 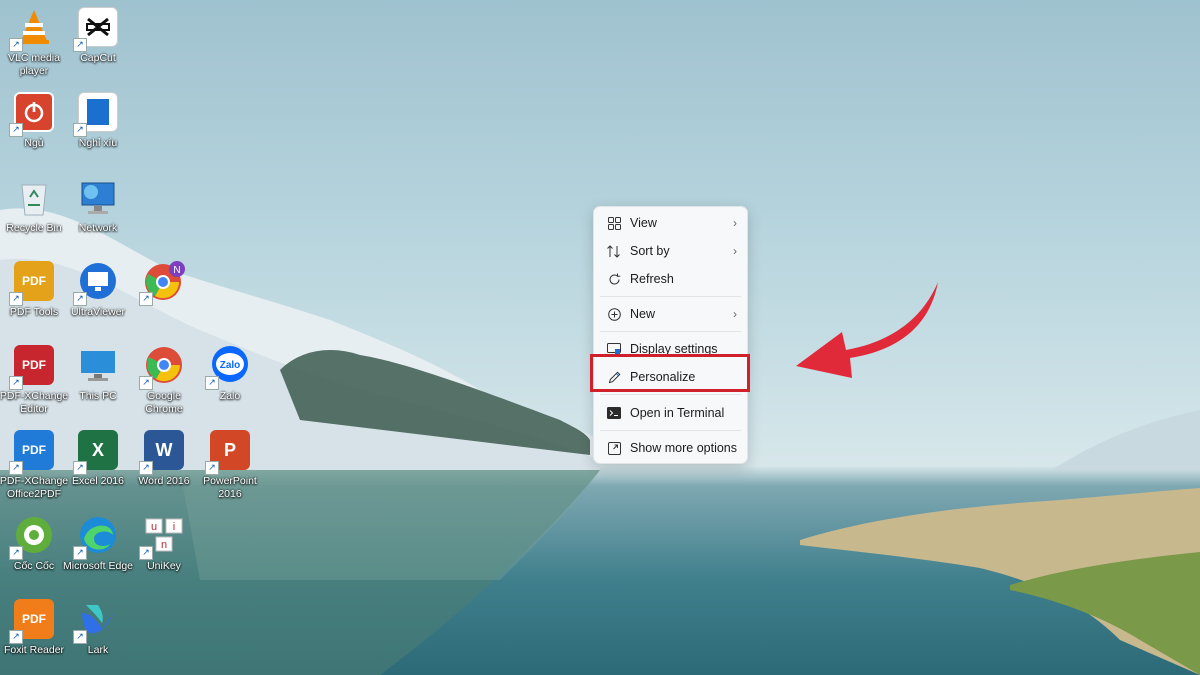 I want to click on grid-icon, so click(x=614, y=223).